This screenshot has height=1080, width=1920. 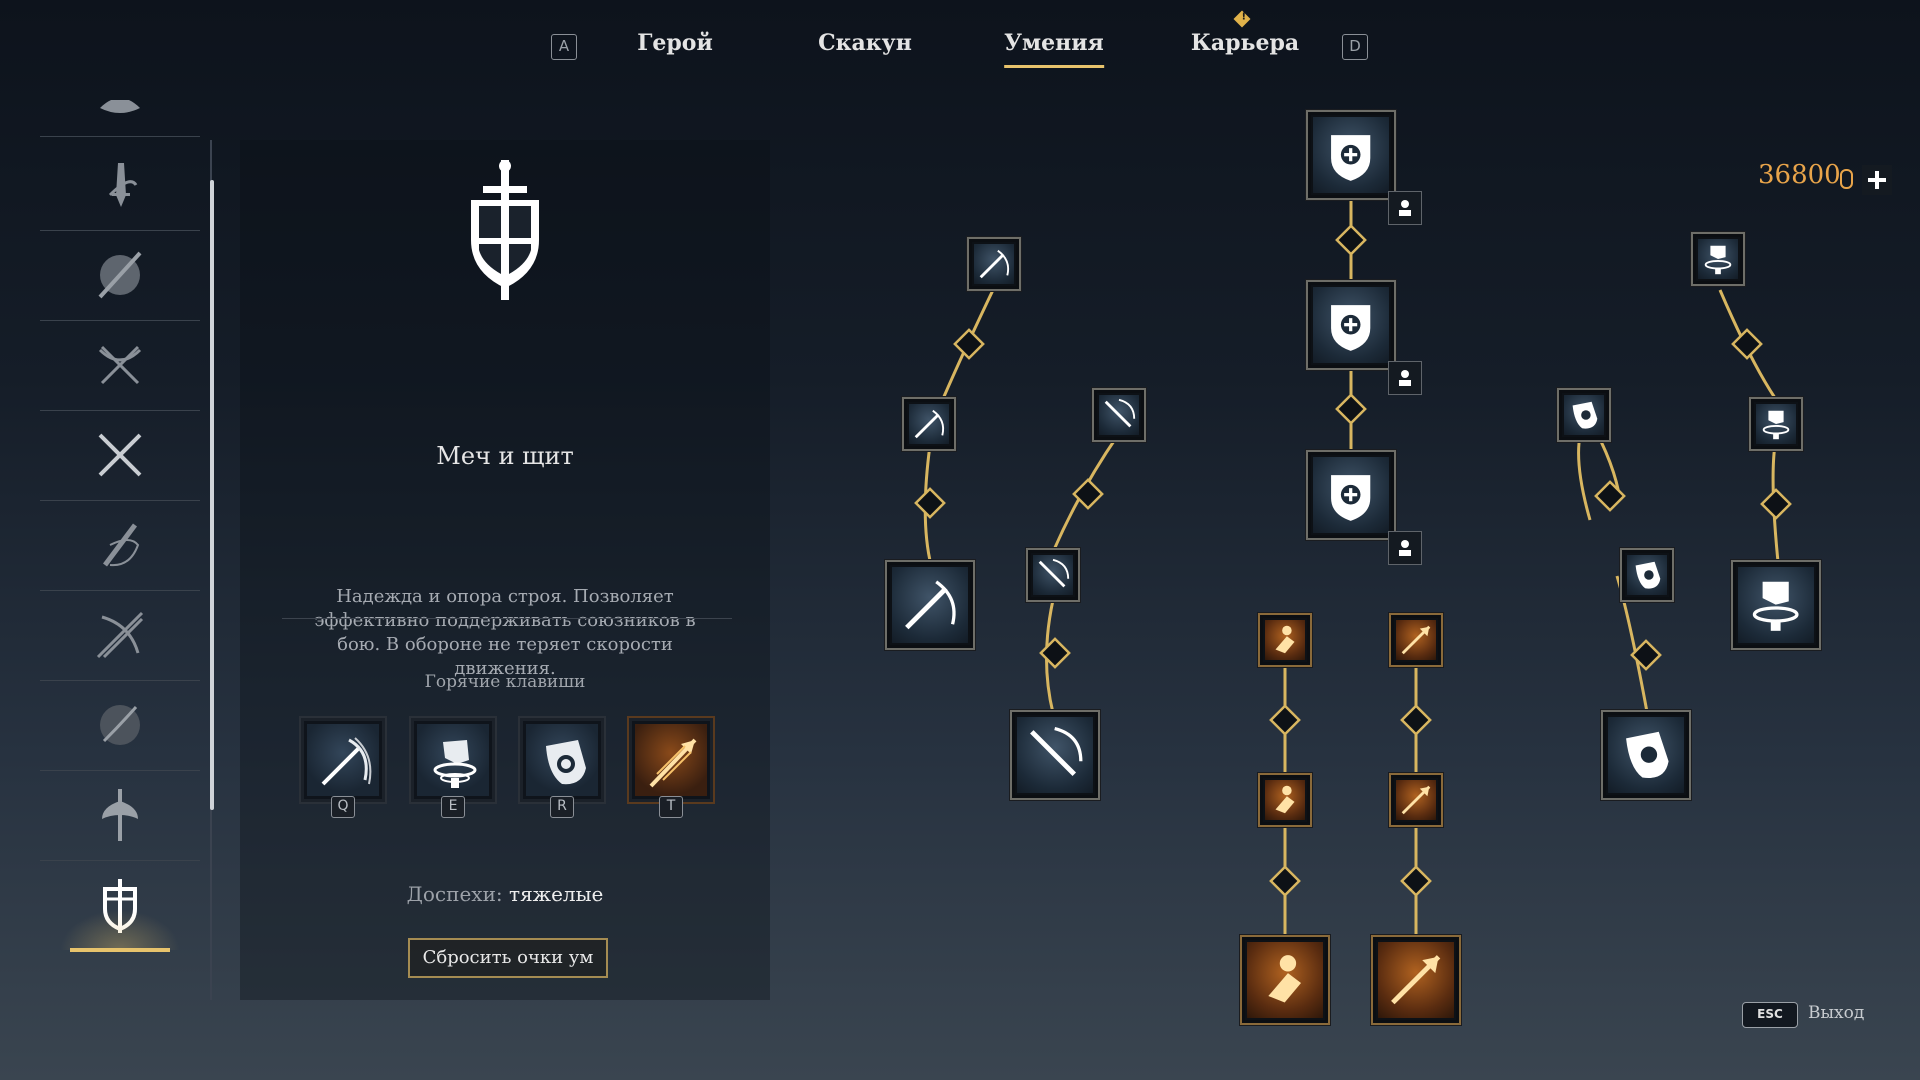 What do you see at coordinates (343, 807) in the screenshot?
I see `hotkey-key-q: Q` at bounding box center [343, 807].